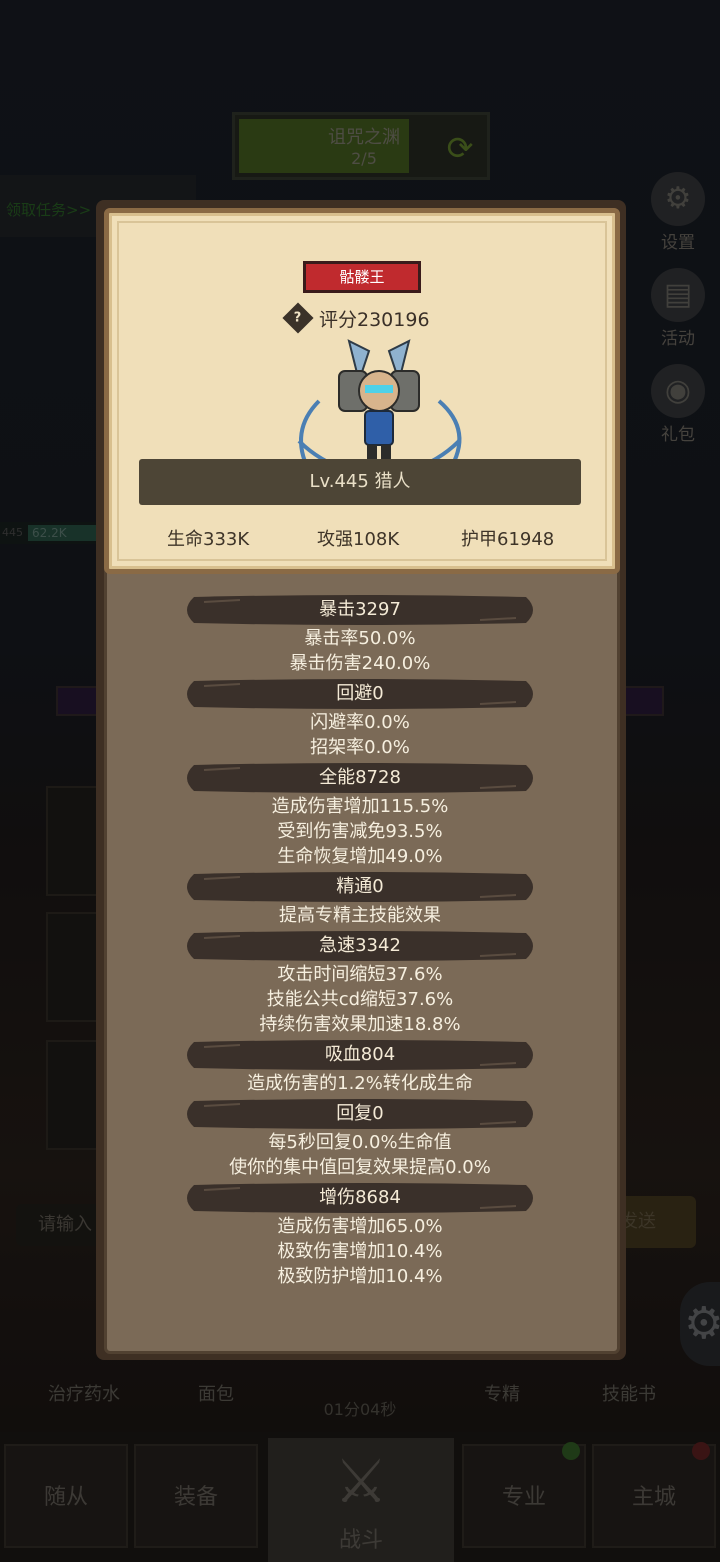 The width and height of the screenshot is (720, 1562). Describe the element at coordinates (360, 1142) in the screenshot. I see `stat-detail: 每5秒回复0.0%生命值` at that location.